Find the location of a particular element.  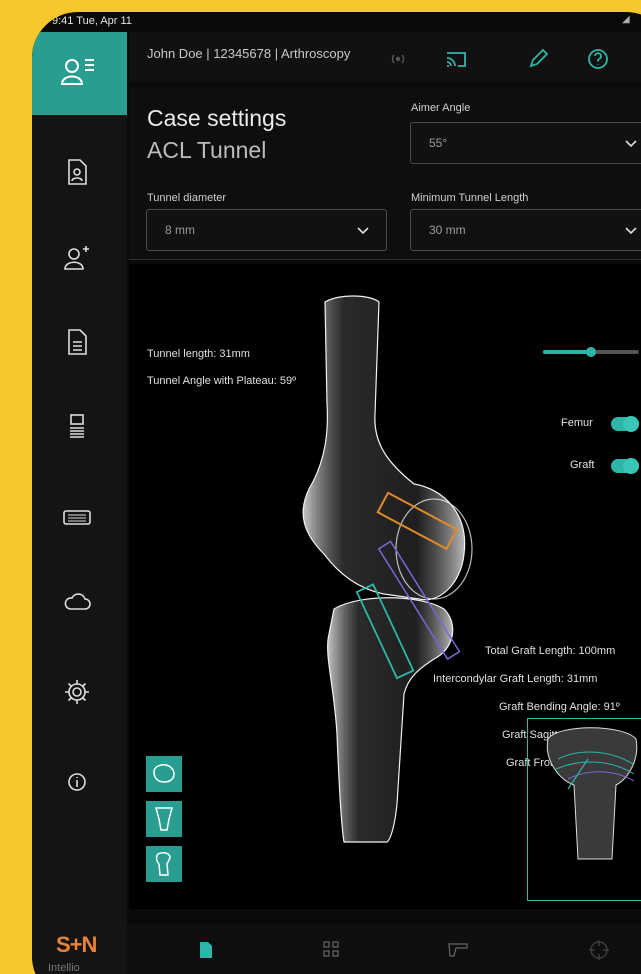

cast-button is located at coordinates (456, 59).